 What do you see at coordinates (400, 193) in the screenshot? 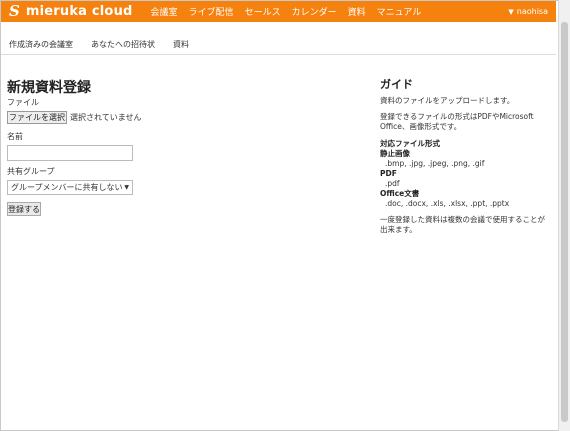
I see `guide-office-heading: Office文書` at bounding box center [400, 193].